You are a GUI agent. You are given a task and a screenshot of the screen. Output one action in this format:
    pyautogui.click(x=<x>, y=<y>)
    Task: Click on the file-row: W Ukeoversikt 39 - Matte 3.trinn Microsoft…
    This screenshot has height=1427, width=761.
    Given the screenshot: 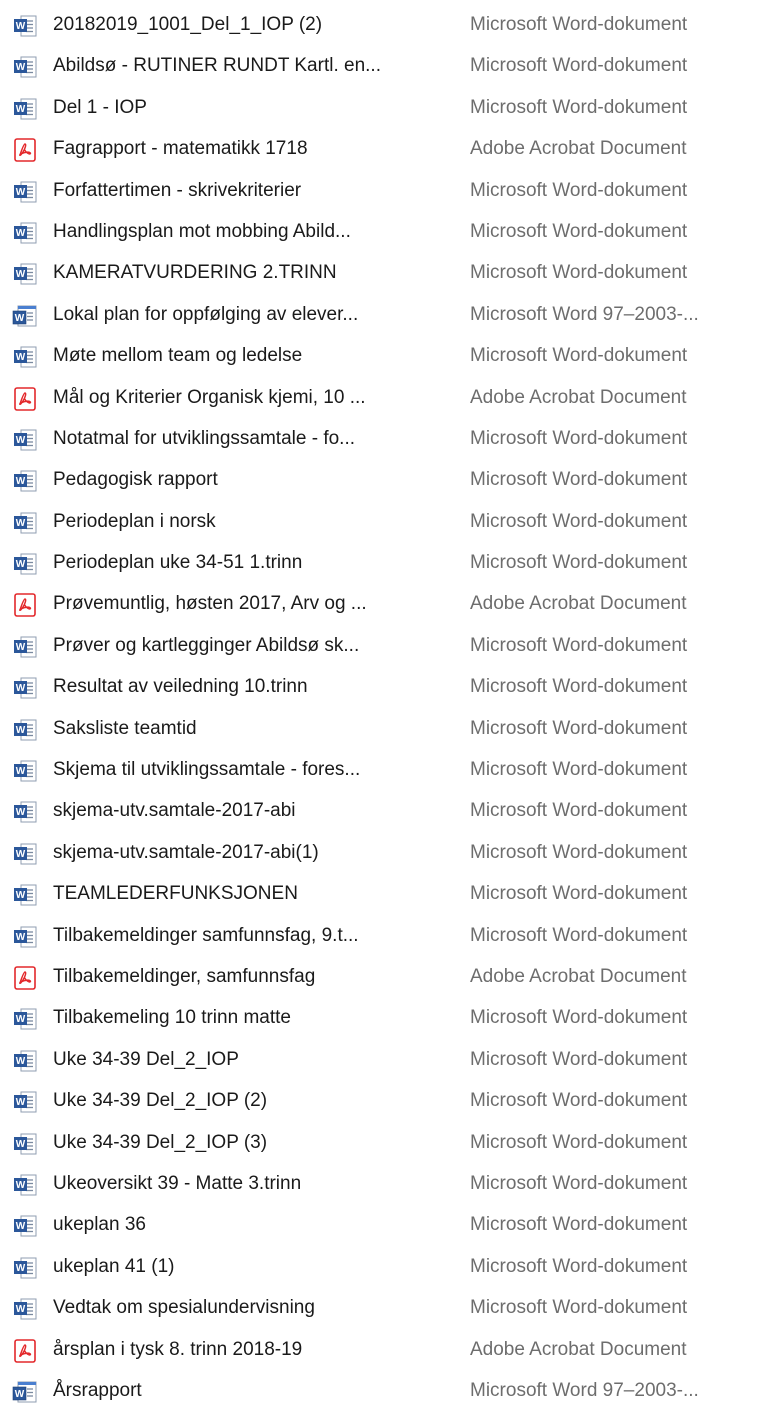 What is the action you would take?
    pyautogui.click(x=380, y=1183)
    